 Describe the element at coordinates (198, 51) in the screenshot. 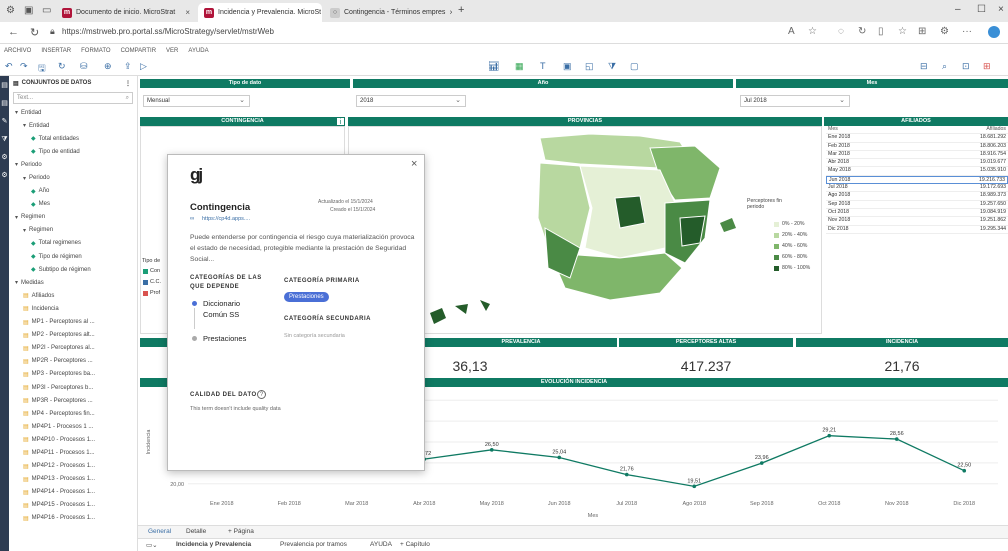

I see `menu-ayuda: AYUDA` at that location.